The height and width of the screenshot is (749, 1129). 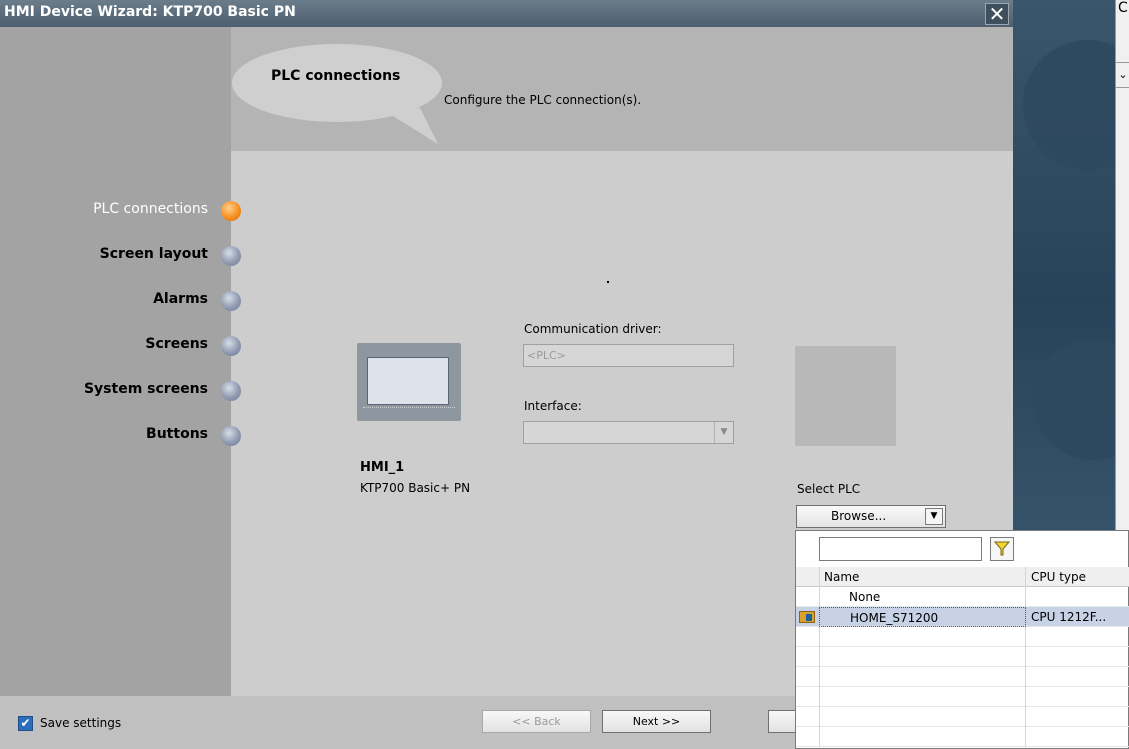 I want to click on column-header-cpu-type: CPU type, so click(x=1077, y=577).